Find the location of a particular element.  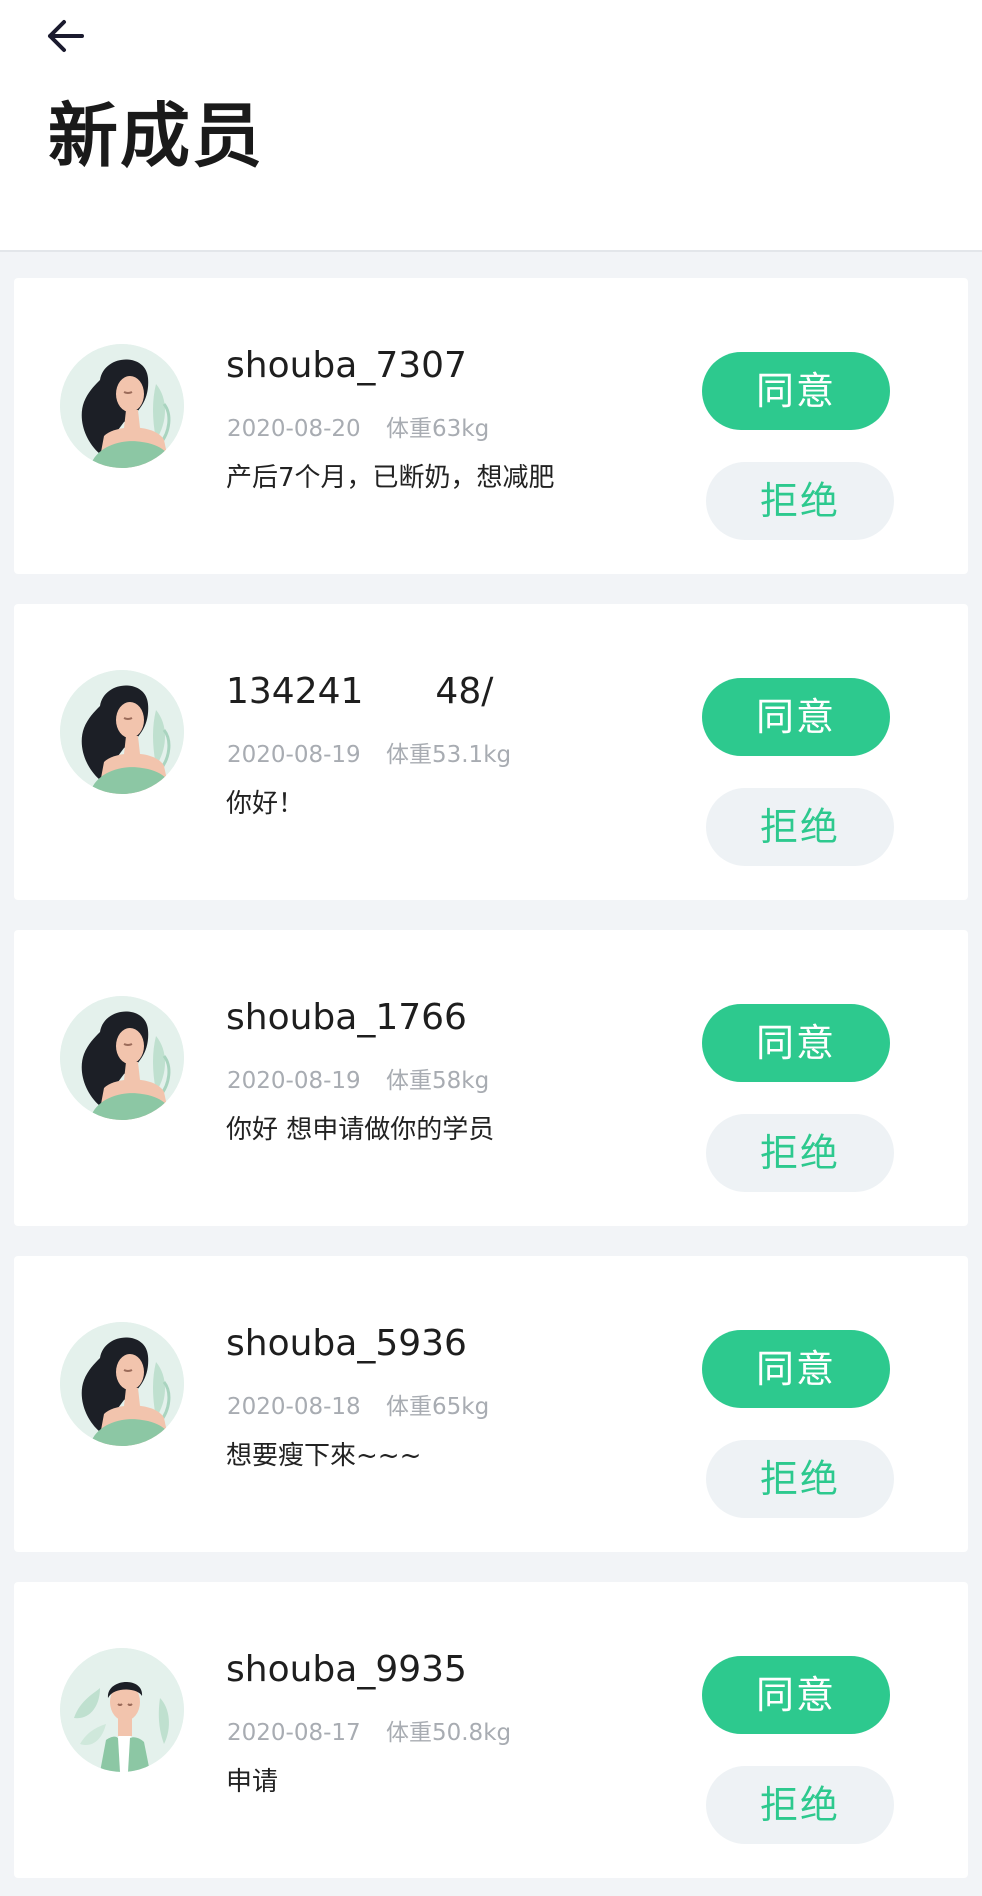

join-date: 2020-08-20 is located at coordinates (294, 429).